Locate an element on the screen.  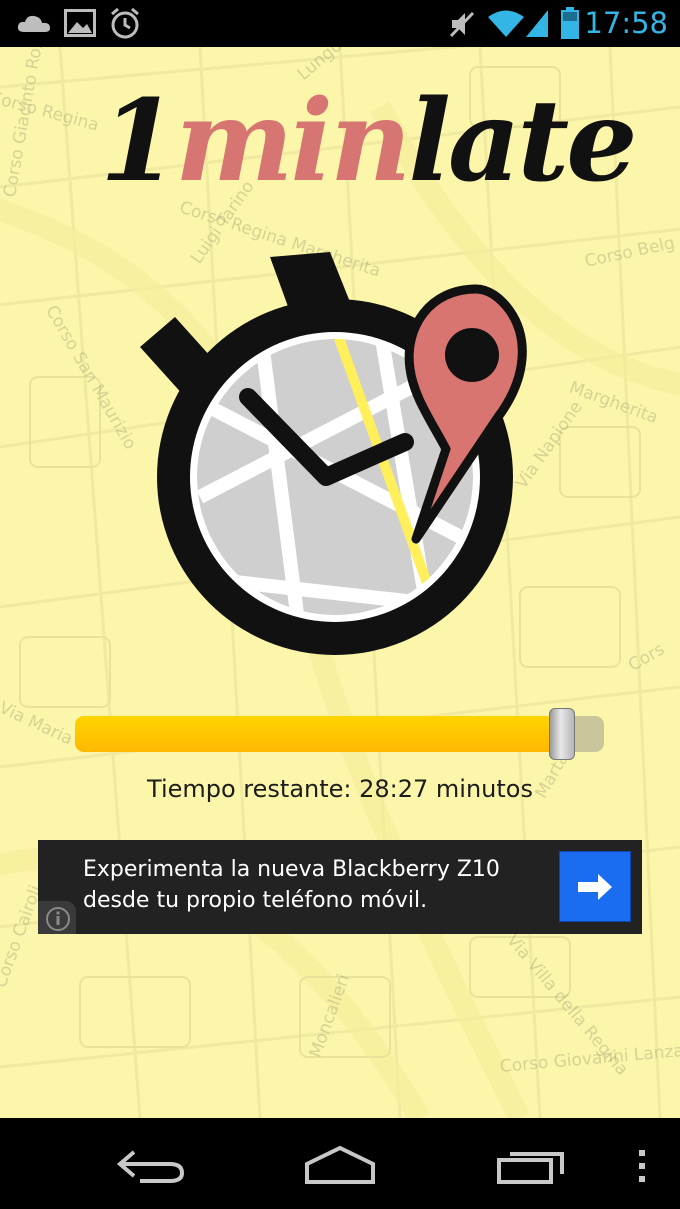
overflow-menu-icon is located at coordinates (642, 1166).